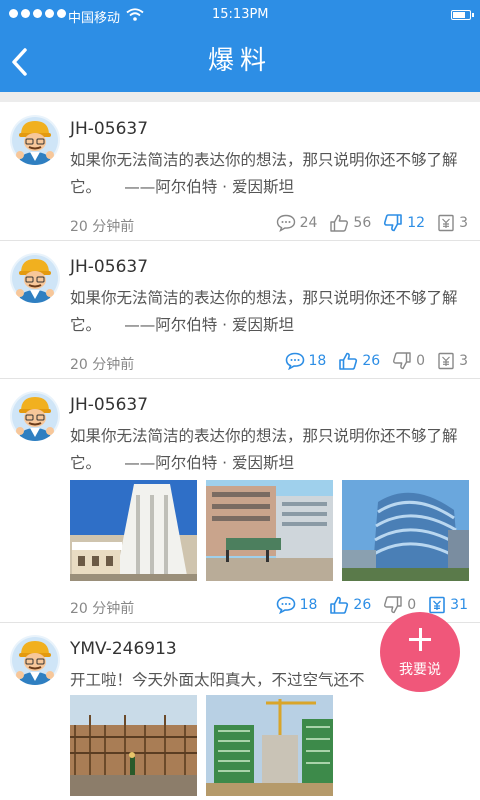 This screenshot has height=800, width=480. Describe the element at coordinates (239, 61) in the screenshot. I see `page-title: 爆料` at that location.